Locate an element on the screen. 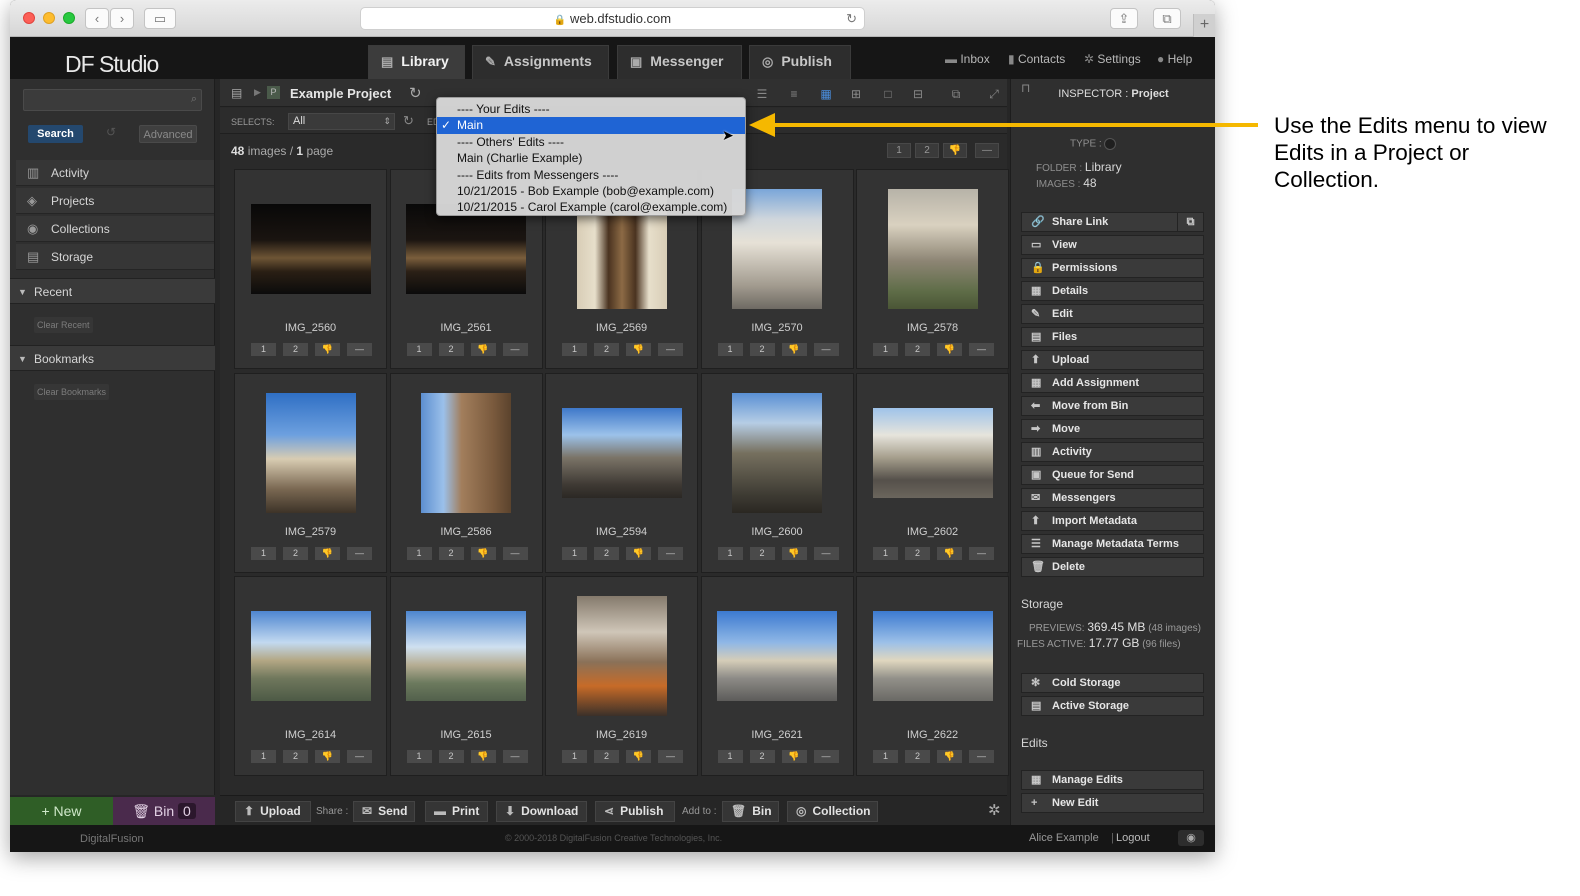  back-button: ‹ is located at coordinates (97, 18).